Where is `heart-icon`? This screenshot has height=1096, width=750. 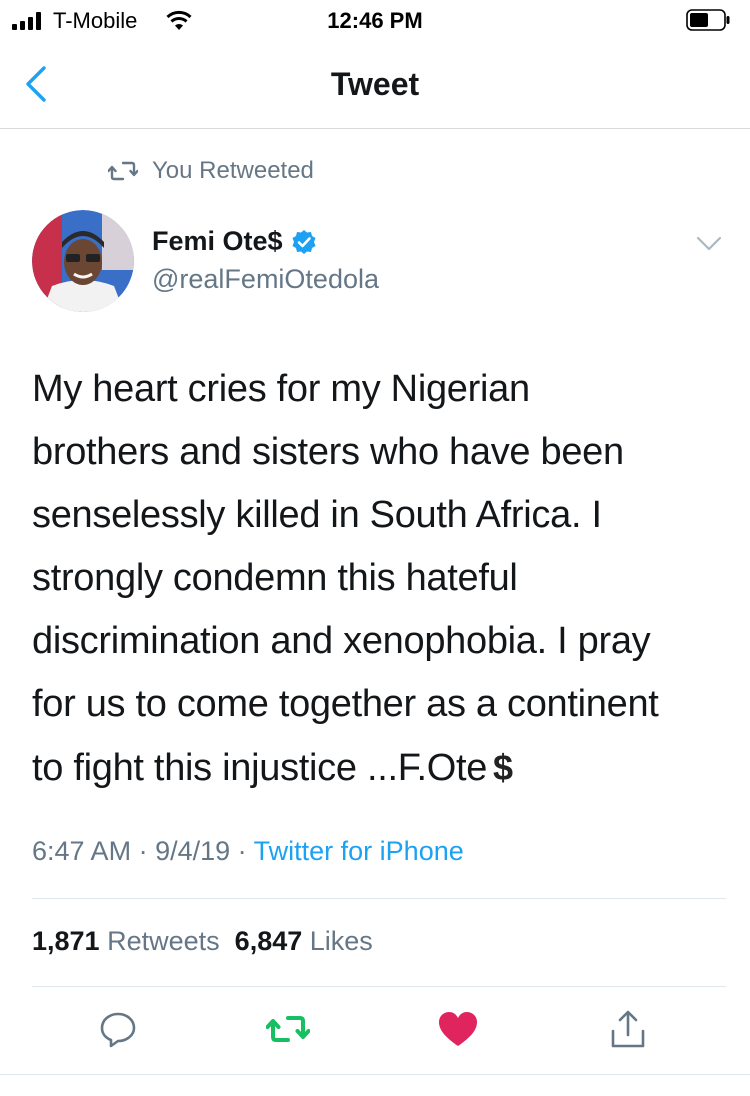 heart-icon is located at coordinates (458, 1029).